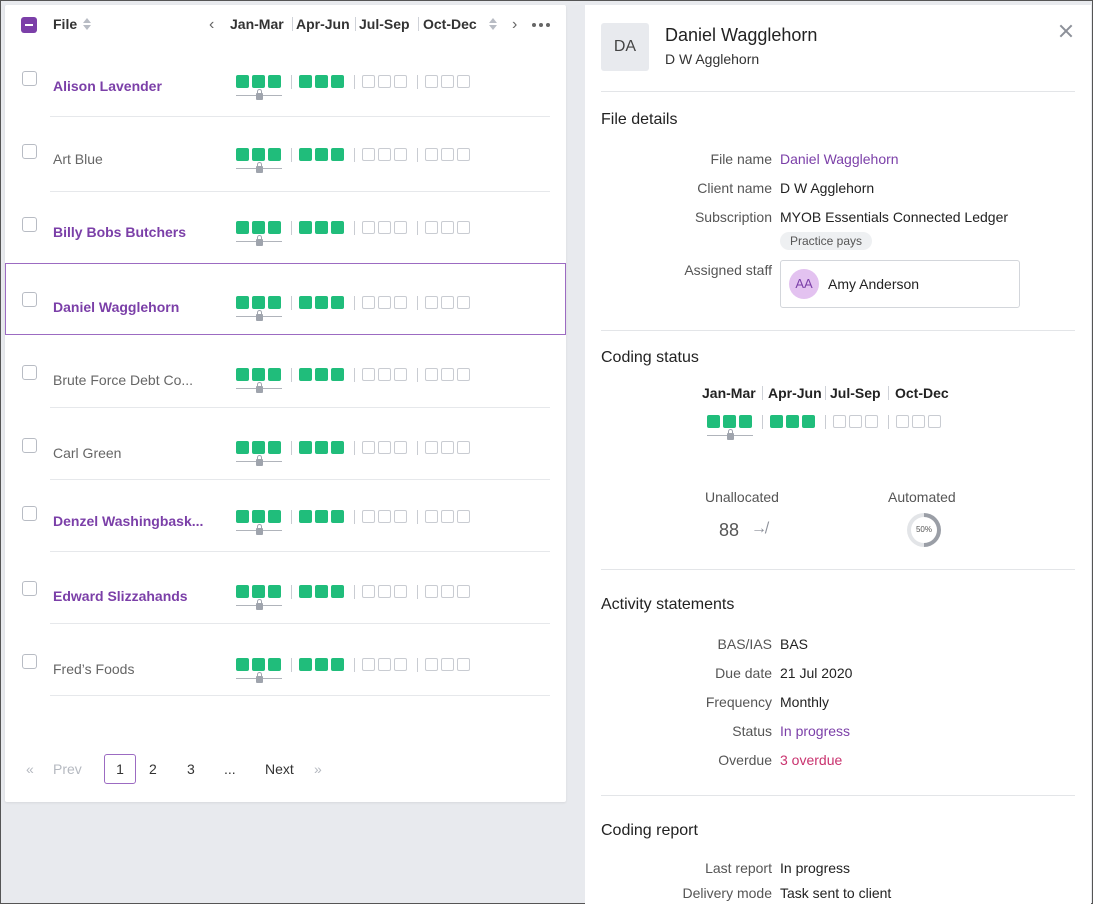 This screenshot has height=904, width=1093. Describe the element at coordinates (894, 217) in the screenshot. I see `subscription-value: MYOB Essentials Connected Ledger` at that location.